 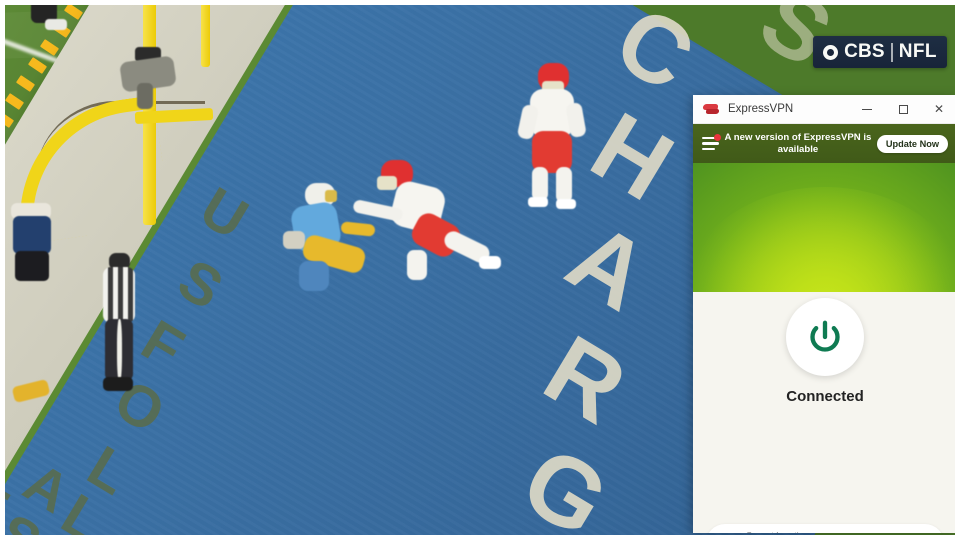 I want to click on window-title: ExpressVPN, so click(x=761, y=109).